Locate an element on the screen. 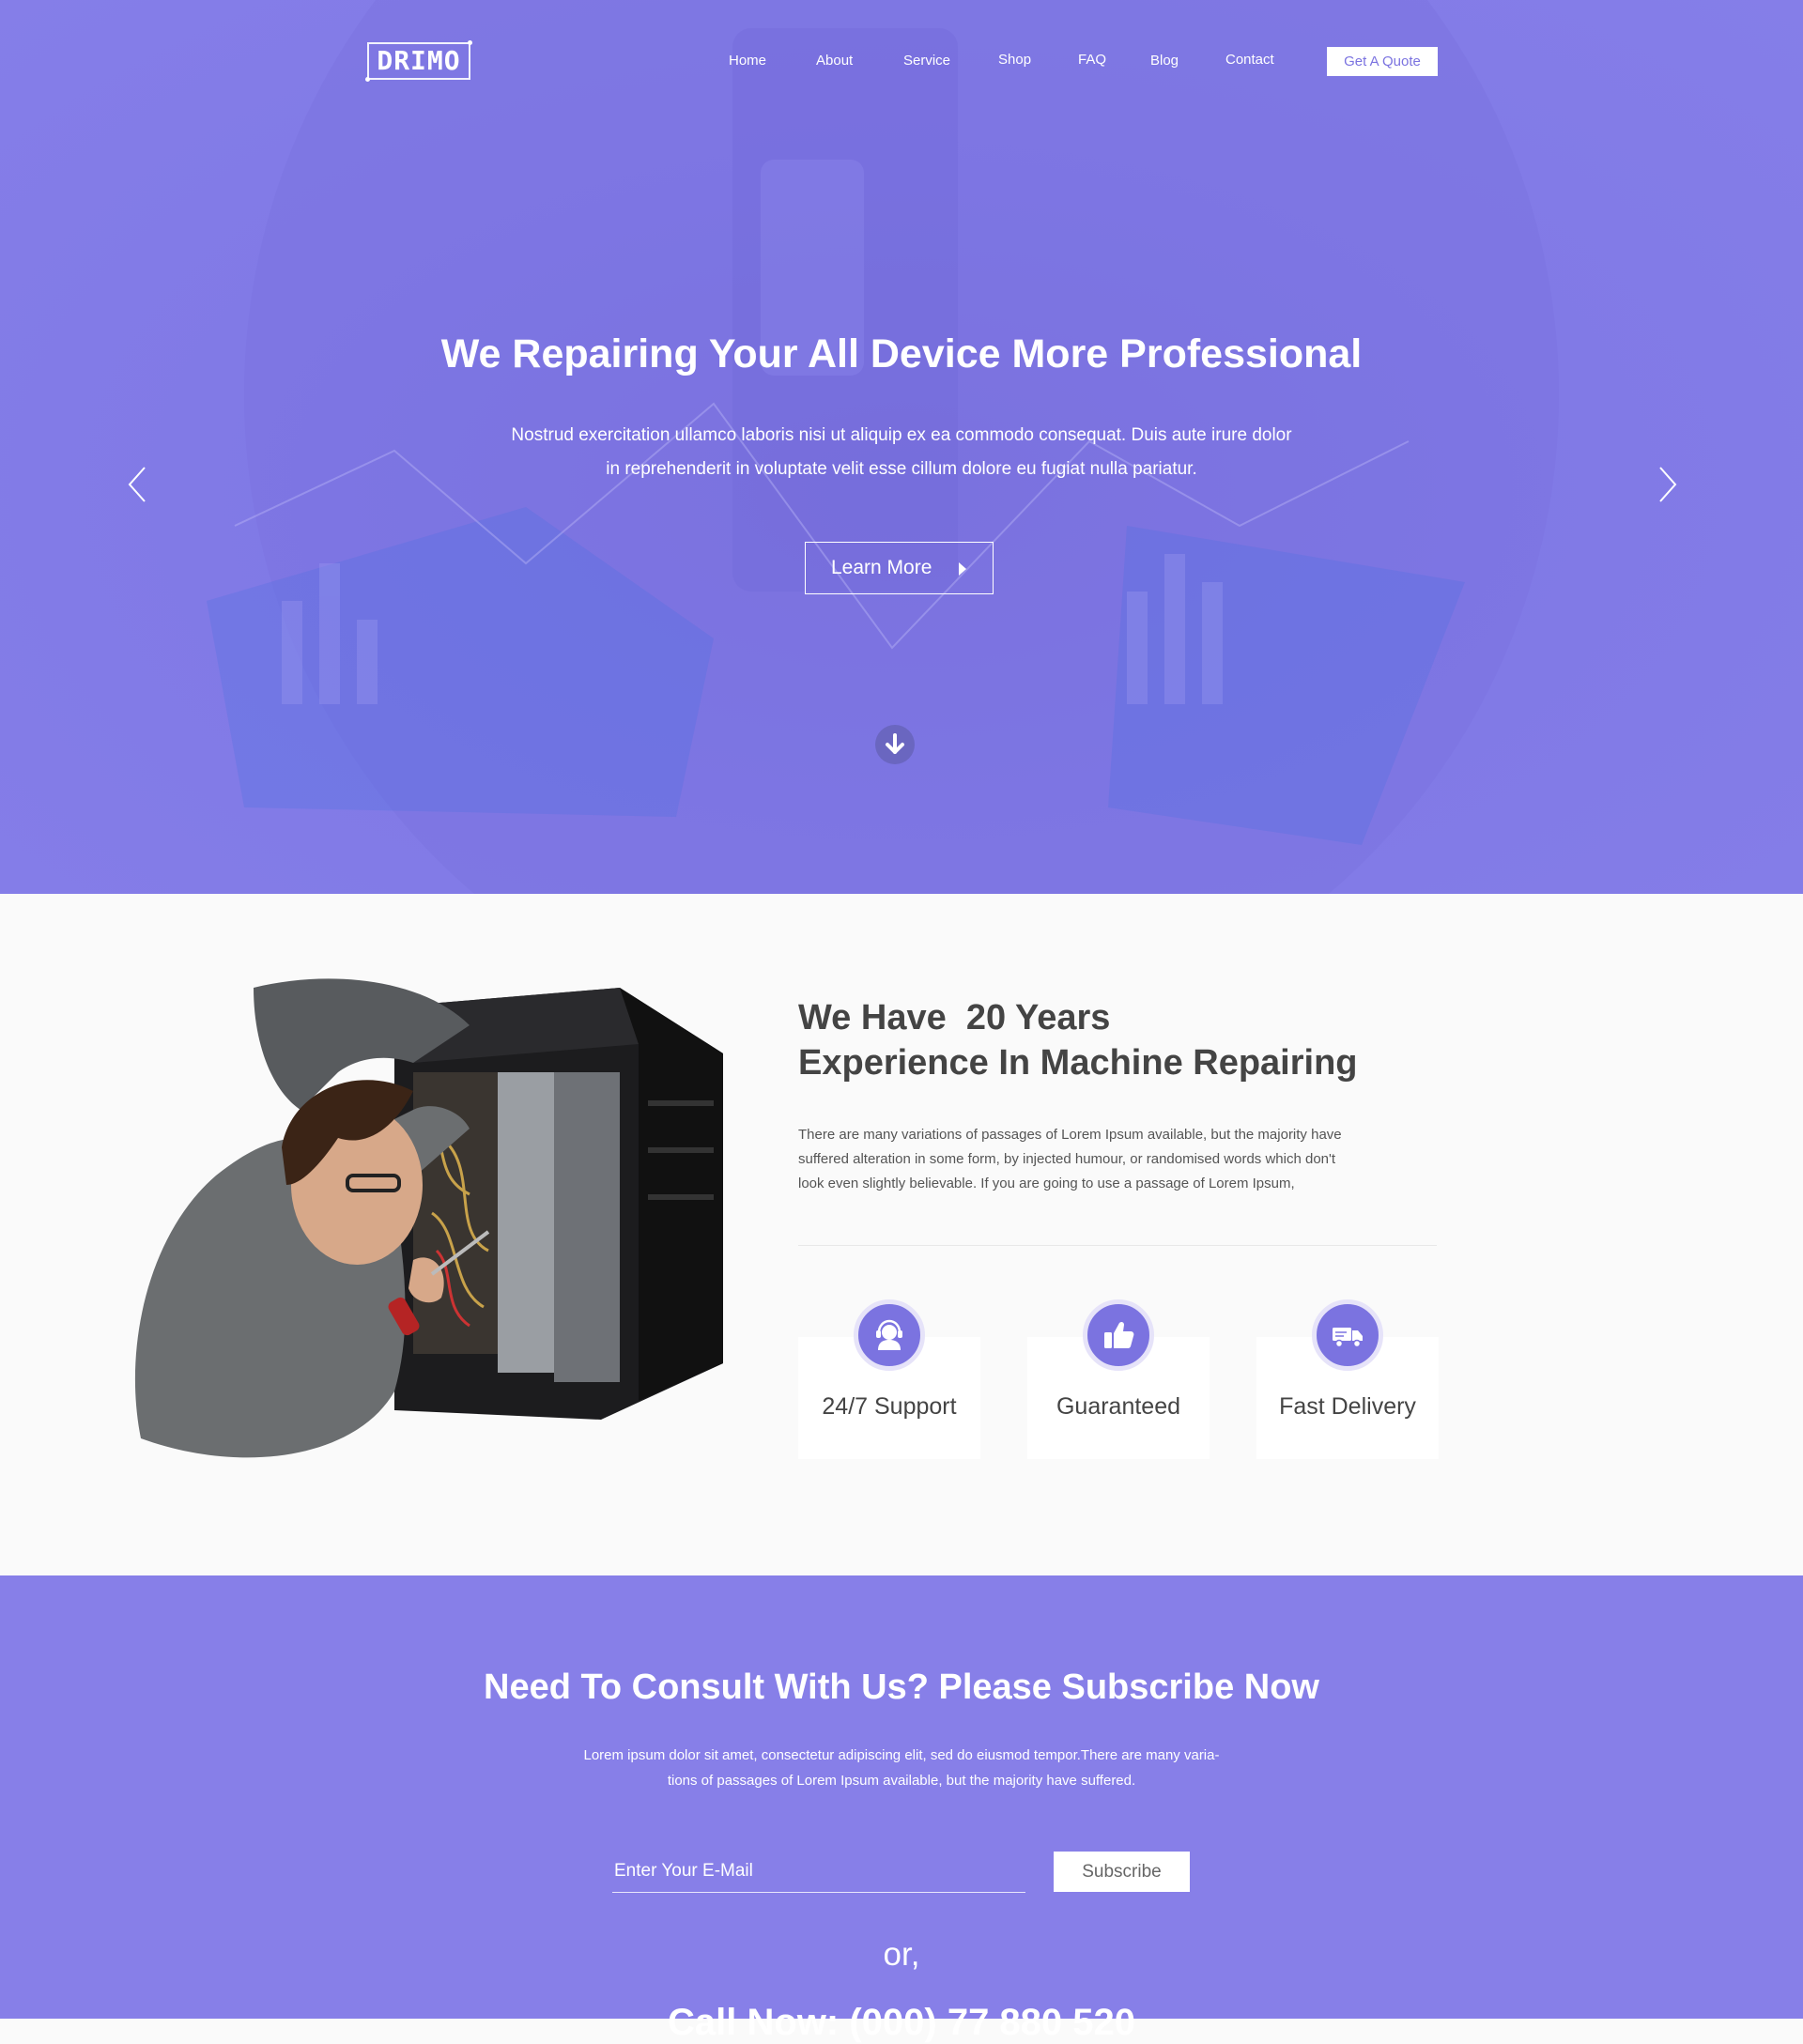 This screenshot has height=2044, width=1803. scroll-down-button is located at coordinates (895, 744).